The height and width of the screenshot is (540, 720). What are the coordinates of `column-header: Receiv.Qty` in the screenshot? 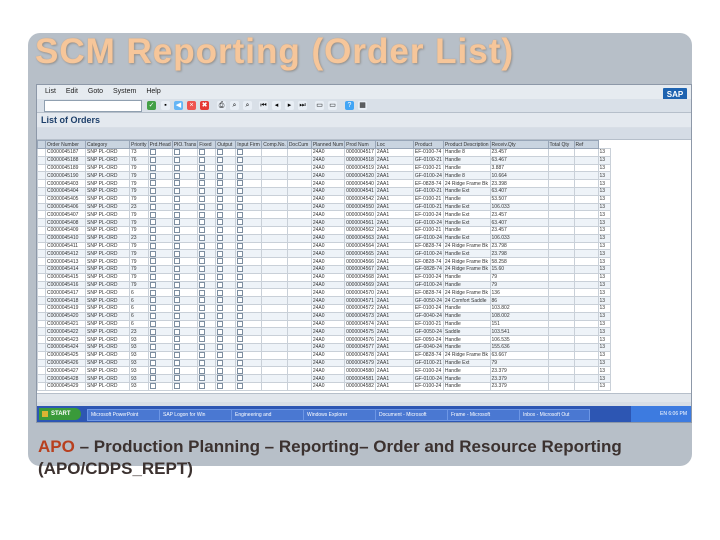 It's located at (519, 144).